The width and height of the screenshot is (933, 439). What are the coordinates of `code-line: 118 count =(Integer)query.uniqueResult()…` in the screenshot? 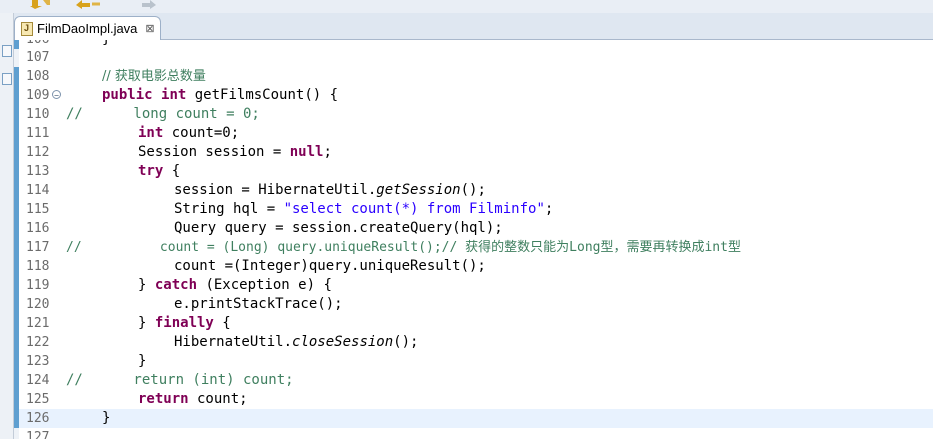 It's located at (473, 266).